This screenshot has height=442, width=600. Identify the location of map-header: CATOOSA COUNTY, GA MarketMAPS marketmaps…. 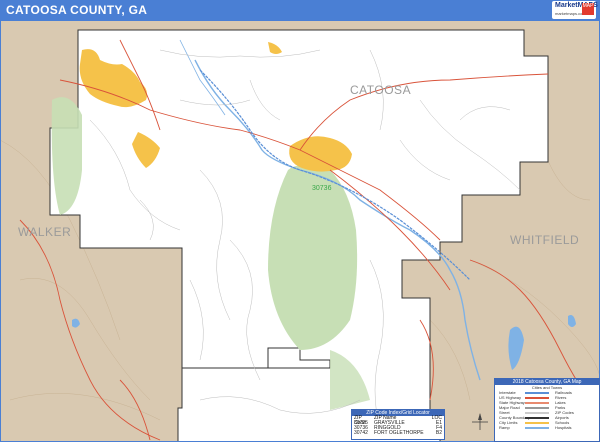
(300, 10).